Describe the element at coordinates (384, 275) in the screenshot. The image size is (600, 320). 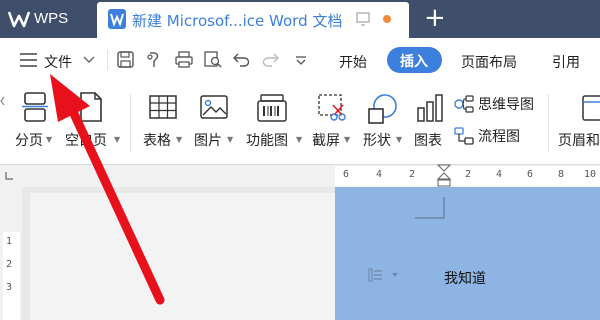
I see `paragraph-handle-icon` at that location.